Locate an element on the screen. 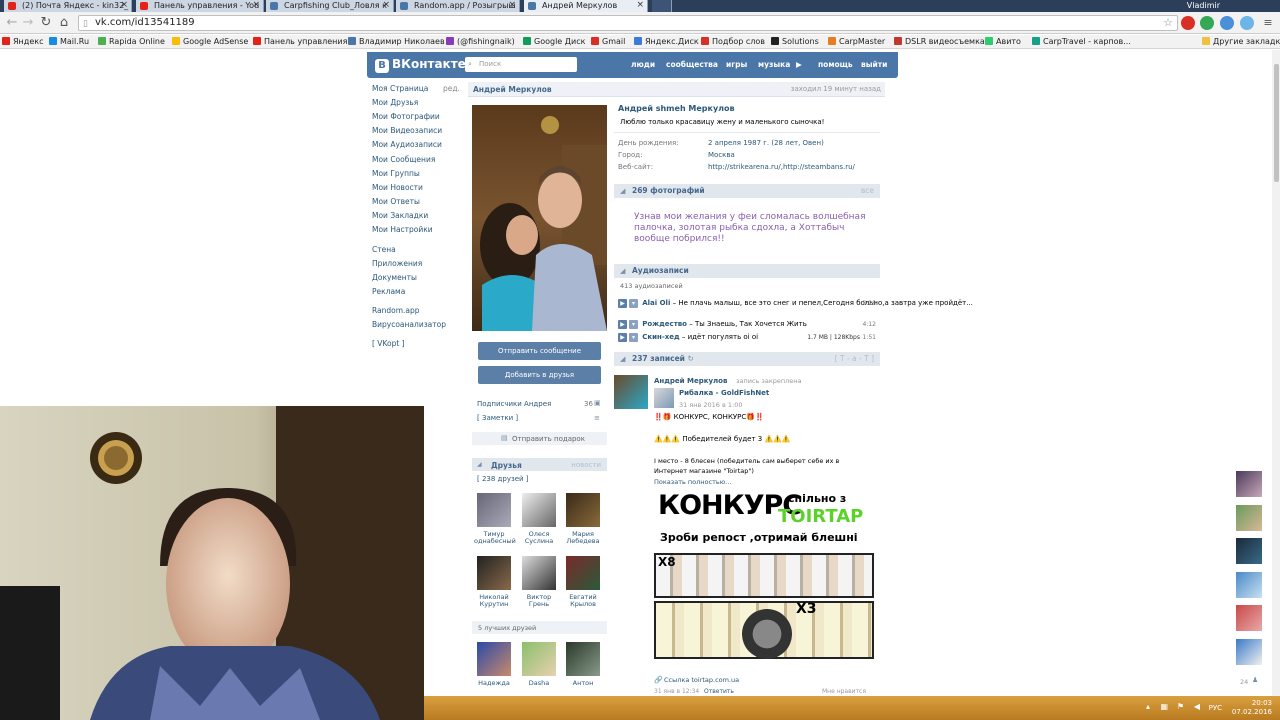  friend-card: Олеся Суслина is located at coordinates (539, 519).